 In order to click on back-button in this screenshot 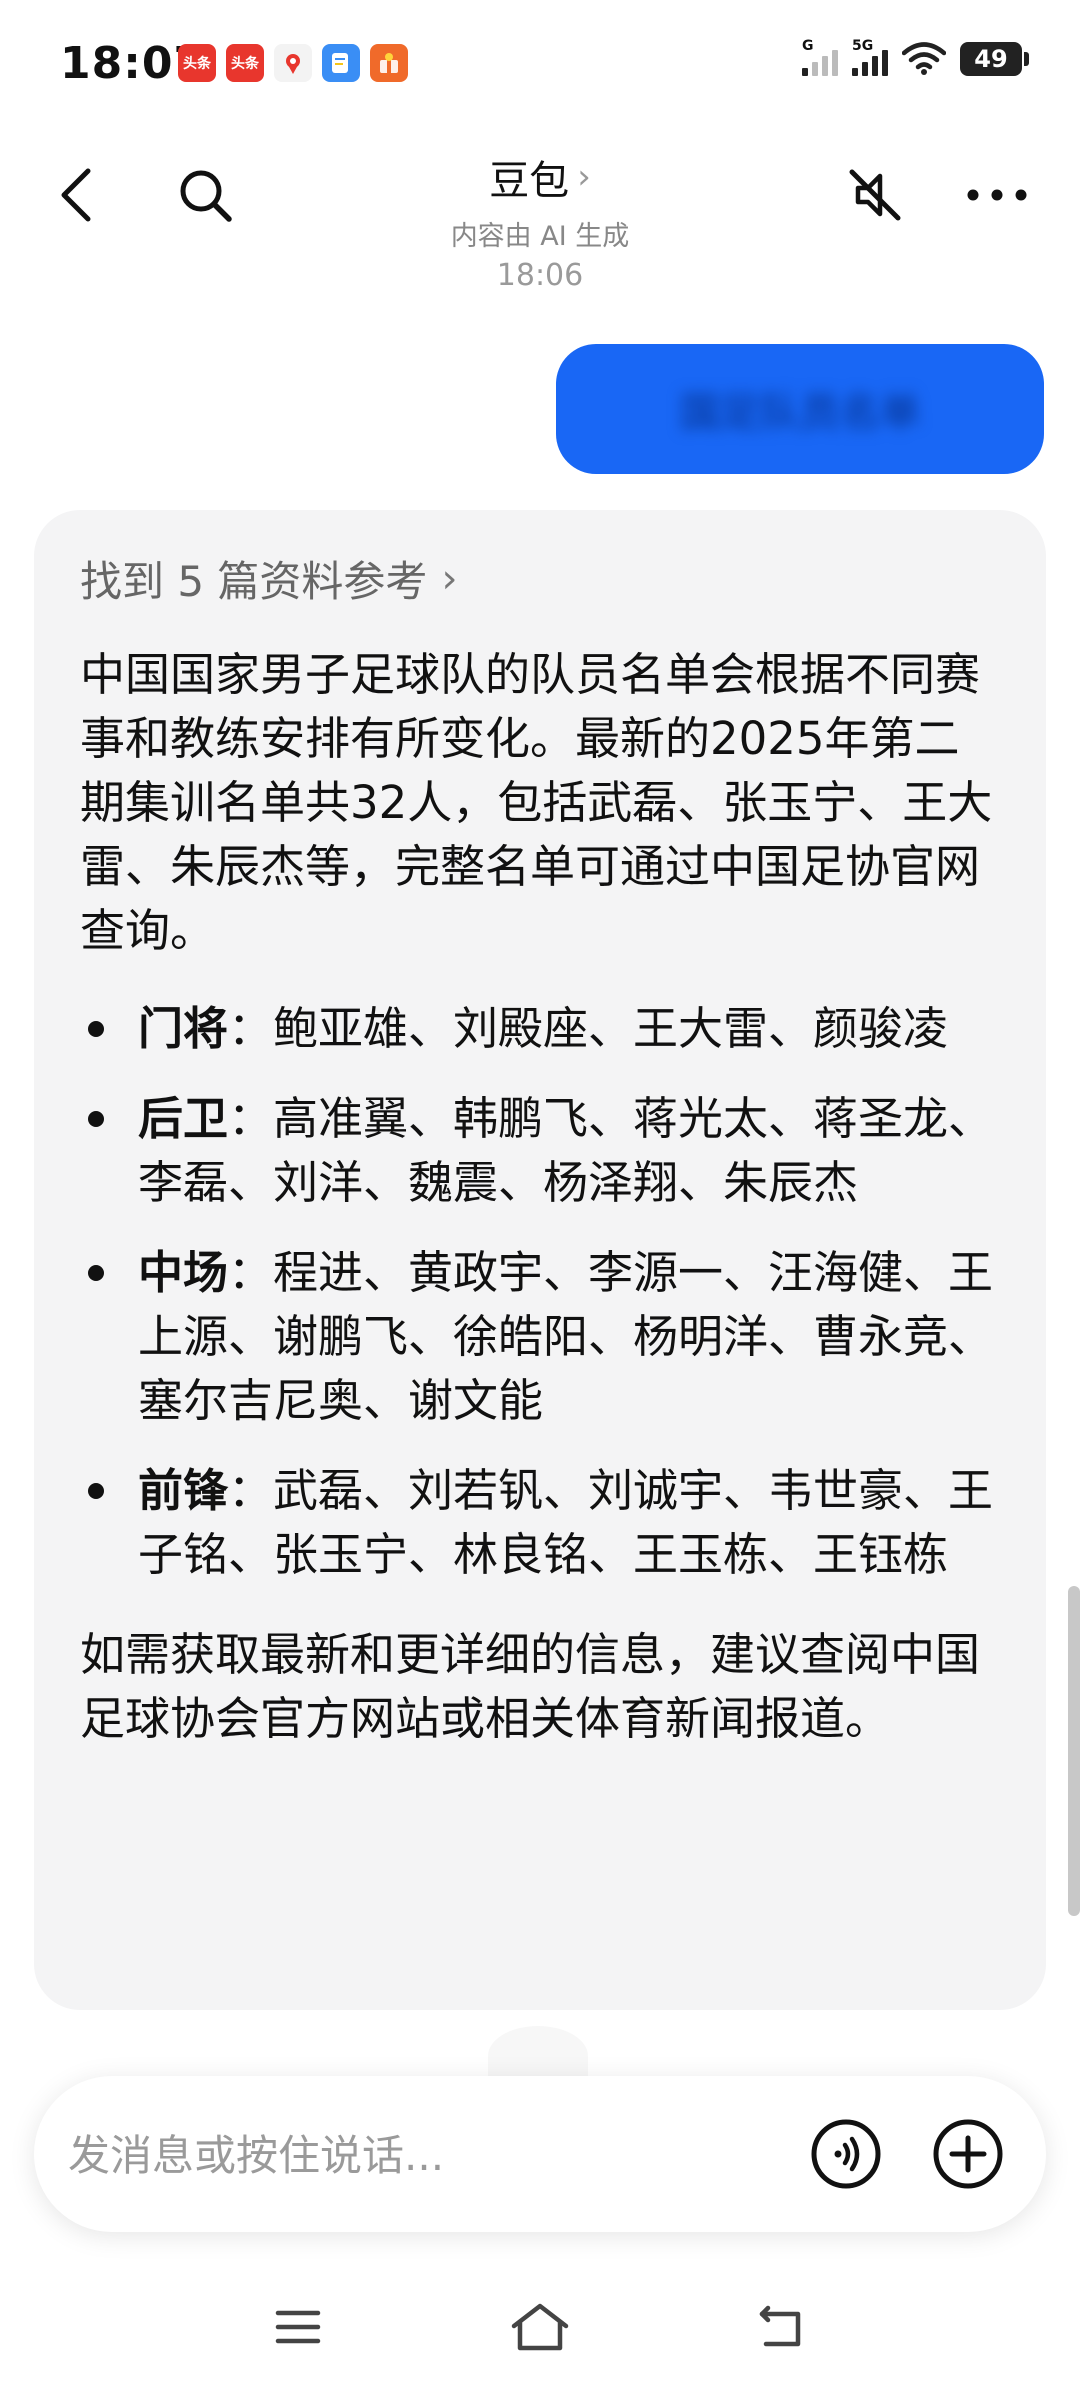, I will do `click(76, 195)`.